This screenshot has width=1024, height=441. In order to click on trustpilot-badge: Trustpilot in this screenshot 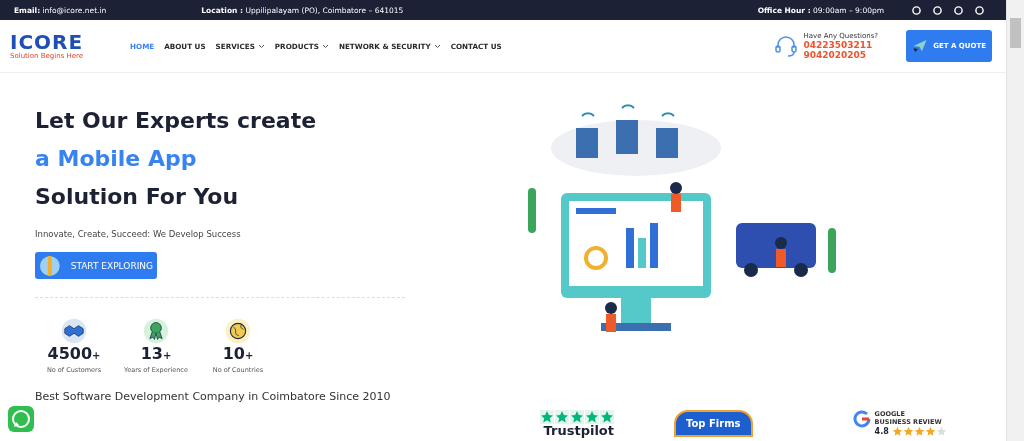, I will do `click(577, 424)`.